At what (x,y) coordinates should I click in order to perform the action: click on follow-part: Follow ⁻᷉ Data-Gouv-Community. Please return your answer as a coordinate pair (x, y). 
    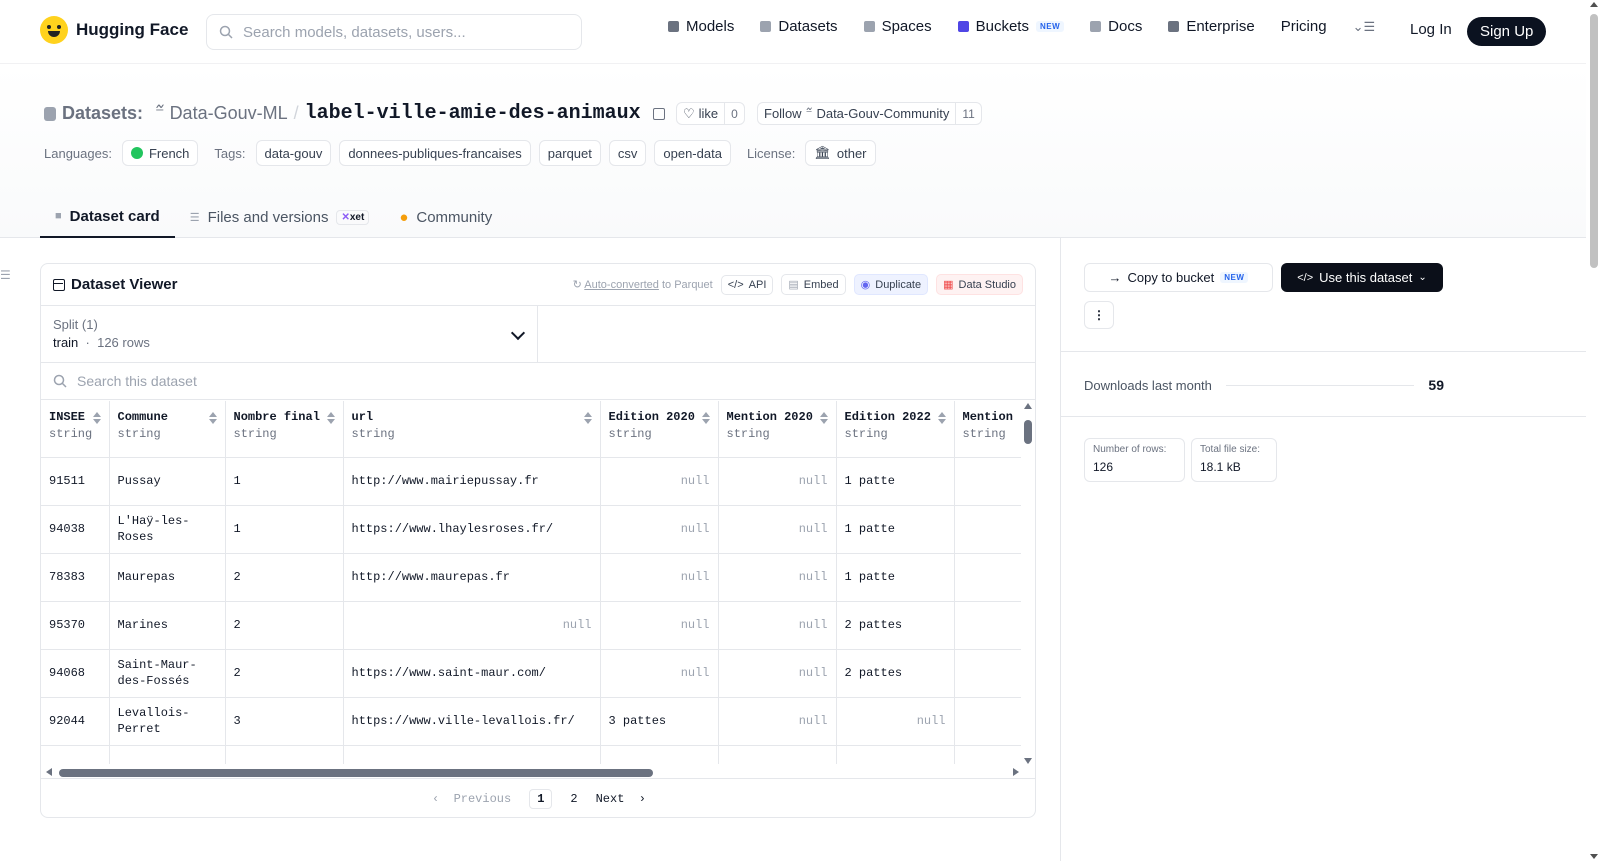
    Looking at the image, I should click on (856, 113).